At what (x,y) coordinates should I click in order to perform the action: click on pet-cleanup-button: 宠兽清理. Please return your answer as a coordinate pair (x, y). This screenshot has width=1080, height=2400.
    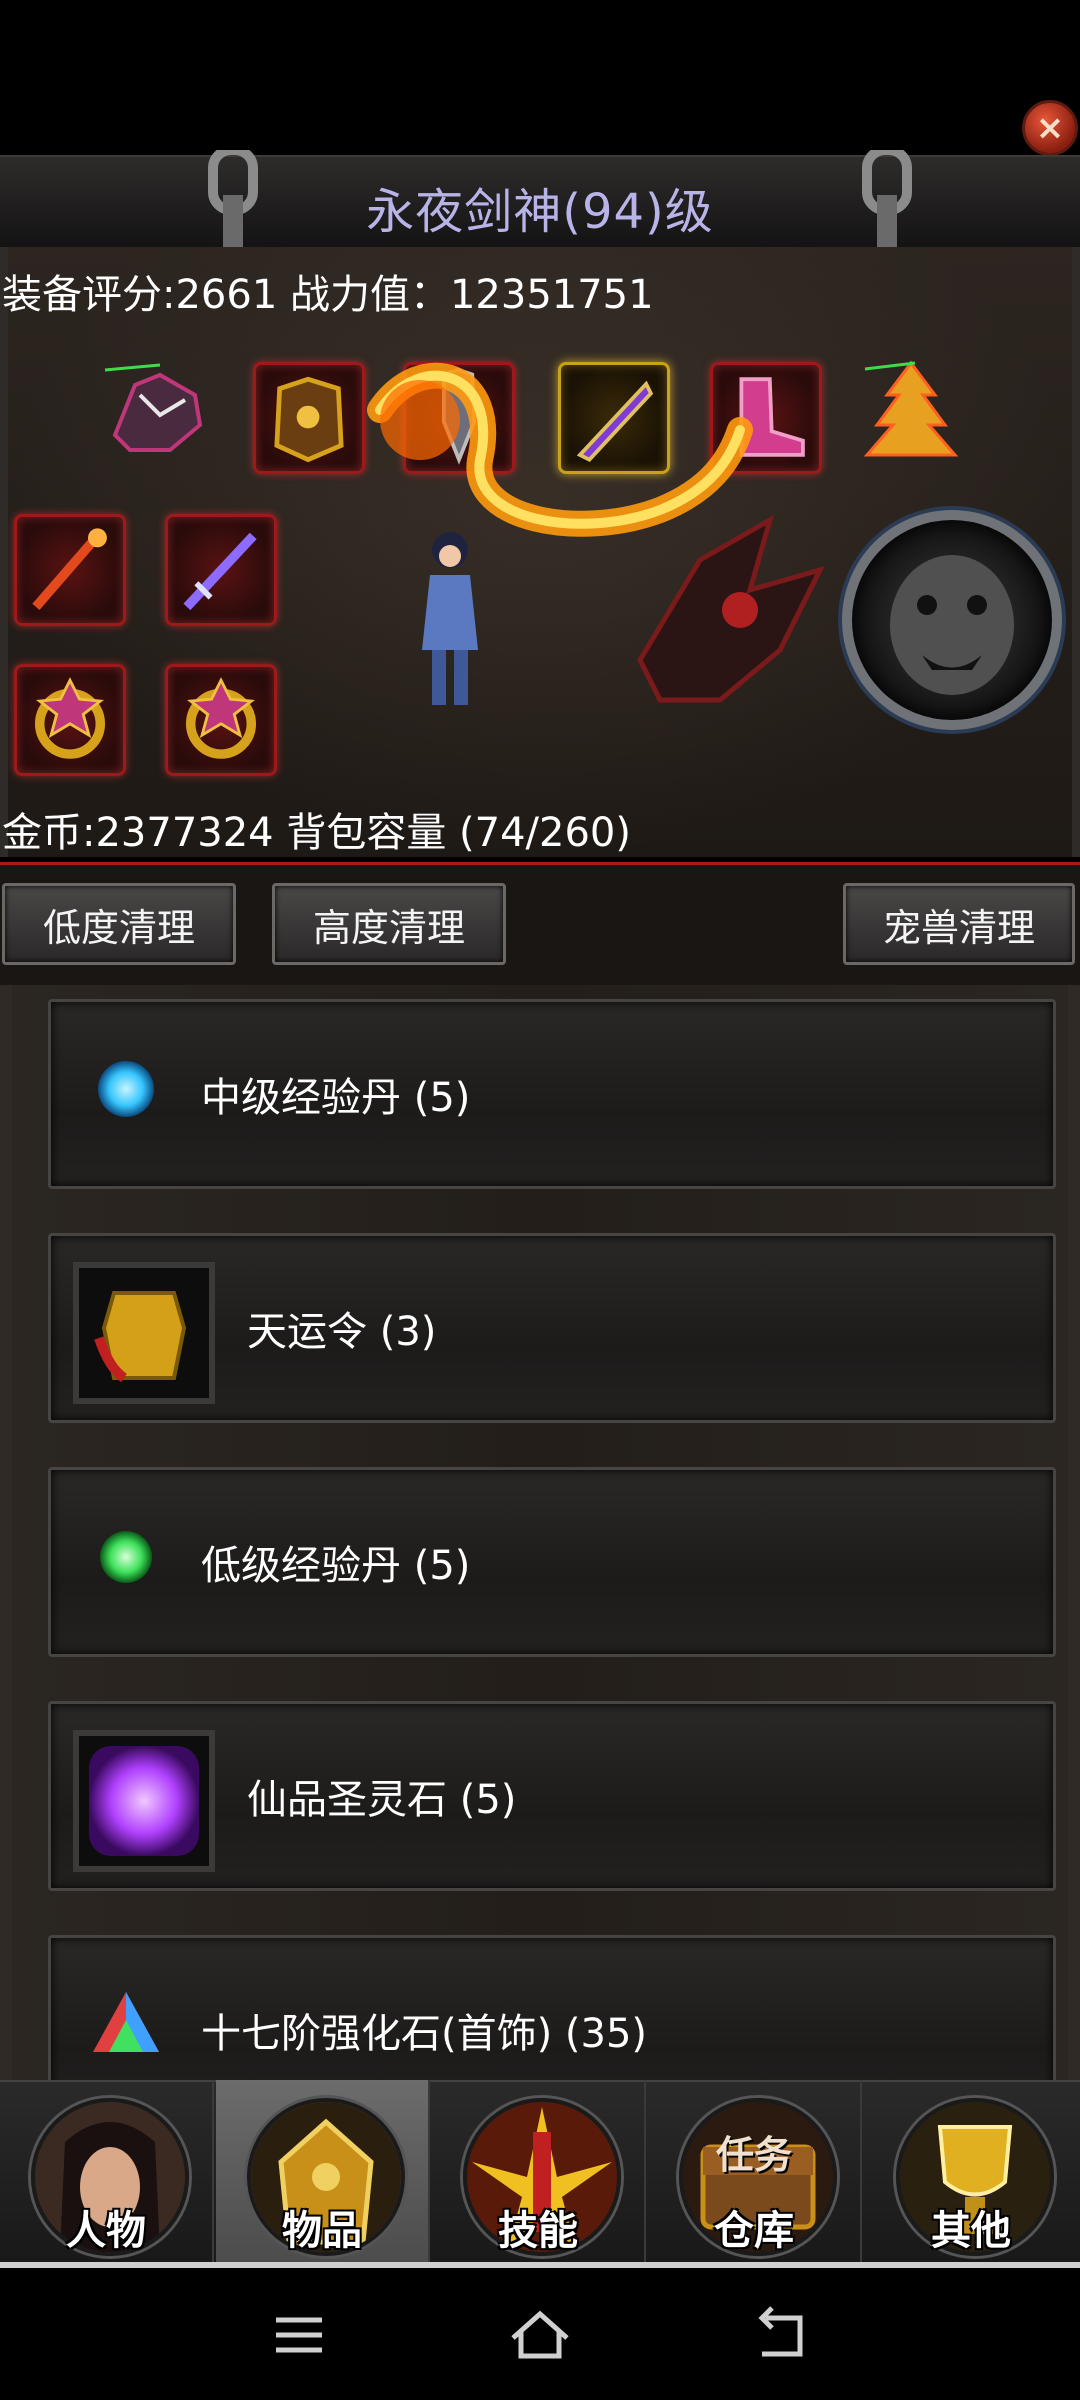
    Looking at the image, I should click on (959, 924).